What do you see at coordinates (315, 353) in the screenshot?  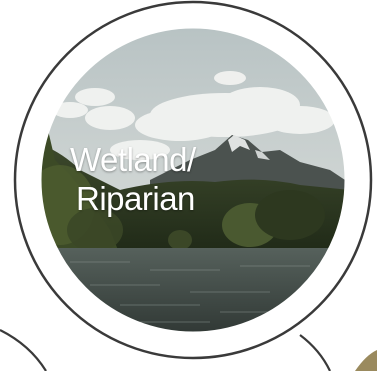 I see `neighbor-tile-ring-right` at bounding box center [315, 353].